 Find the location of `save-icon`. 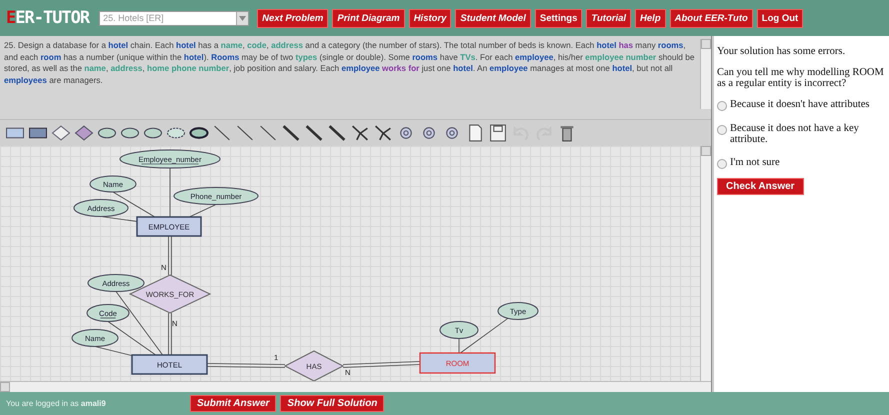

save-icon is located at coordinates (498, 133).